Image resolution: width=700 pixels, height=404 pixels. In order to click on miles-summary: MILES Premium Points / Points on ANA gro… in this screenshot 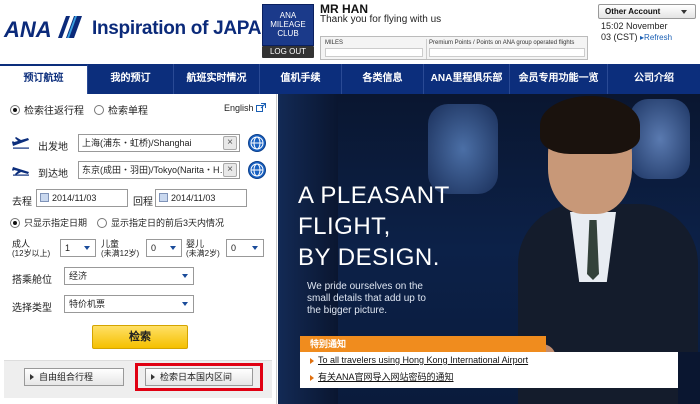, I will do `click(454, 48)`.